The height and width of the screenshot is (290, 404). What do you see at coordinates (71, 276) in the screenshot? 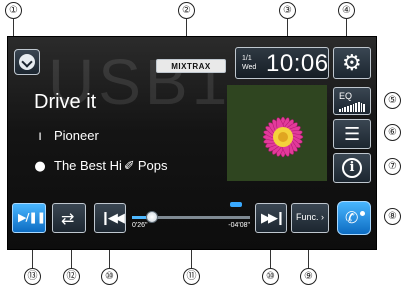
I see `callout-12: ⑫` at bounding box center [71, 276].